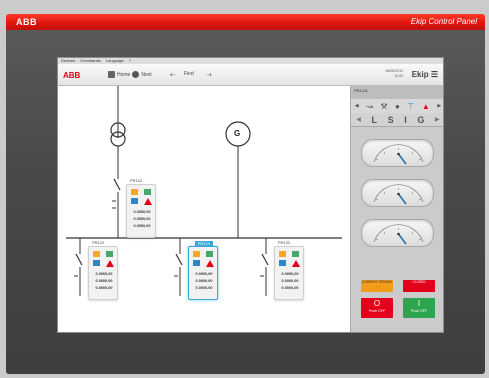 The width and height of the screenshot is (489, 378). What do you see at coordinates (437, 119) in the screenshot?
I see `tab-next-icon: ▶` at bounding box center [437, 119].